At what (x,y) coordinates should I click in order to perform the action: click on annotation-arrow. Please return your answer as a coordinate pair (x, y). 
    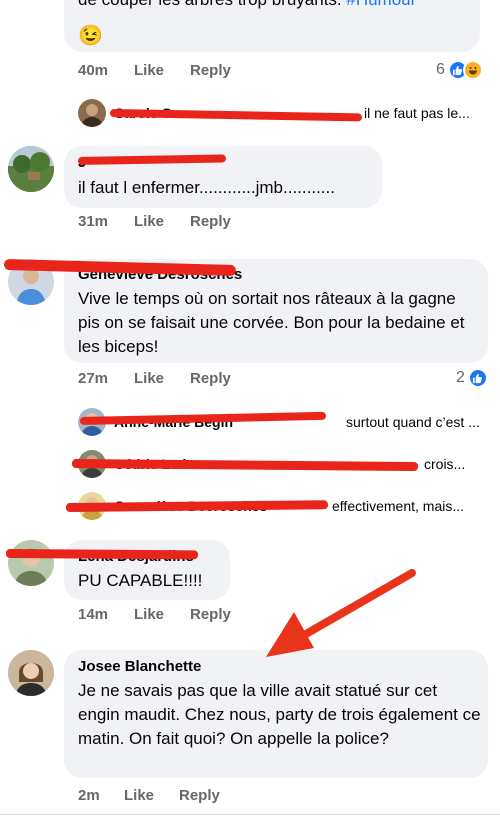
    Looking at the image, I should click on (341, 613).